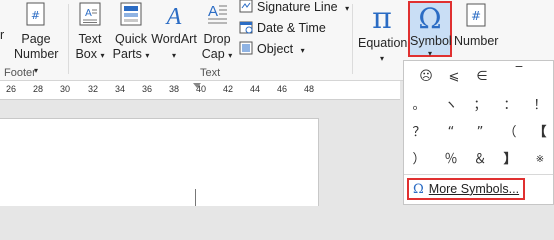 The height and width of the screenshot is (240, 554). I want to click on symbol-cell: “, so click(451, 133).